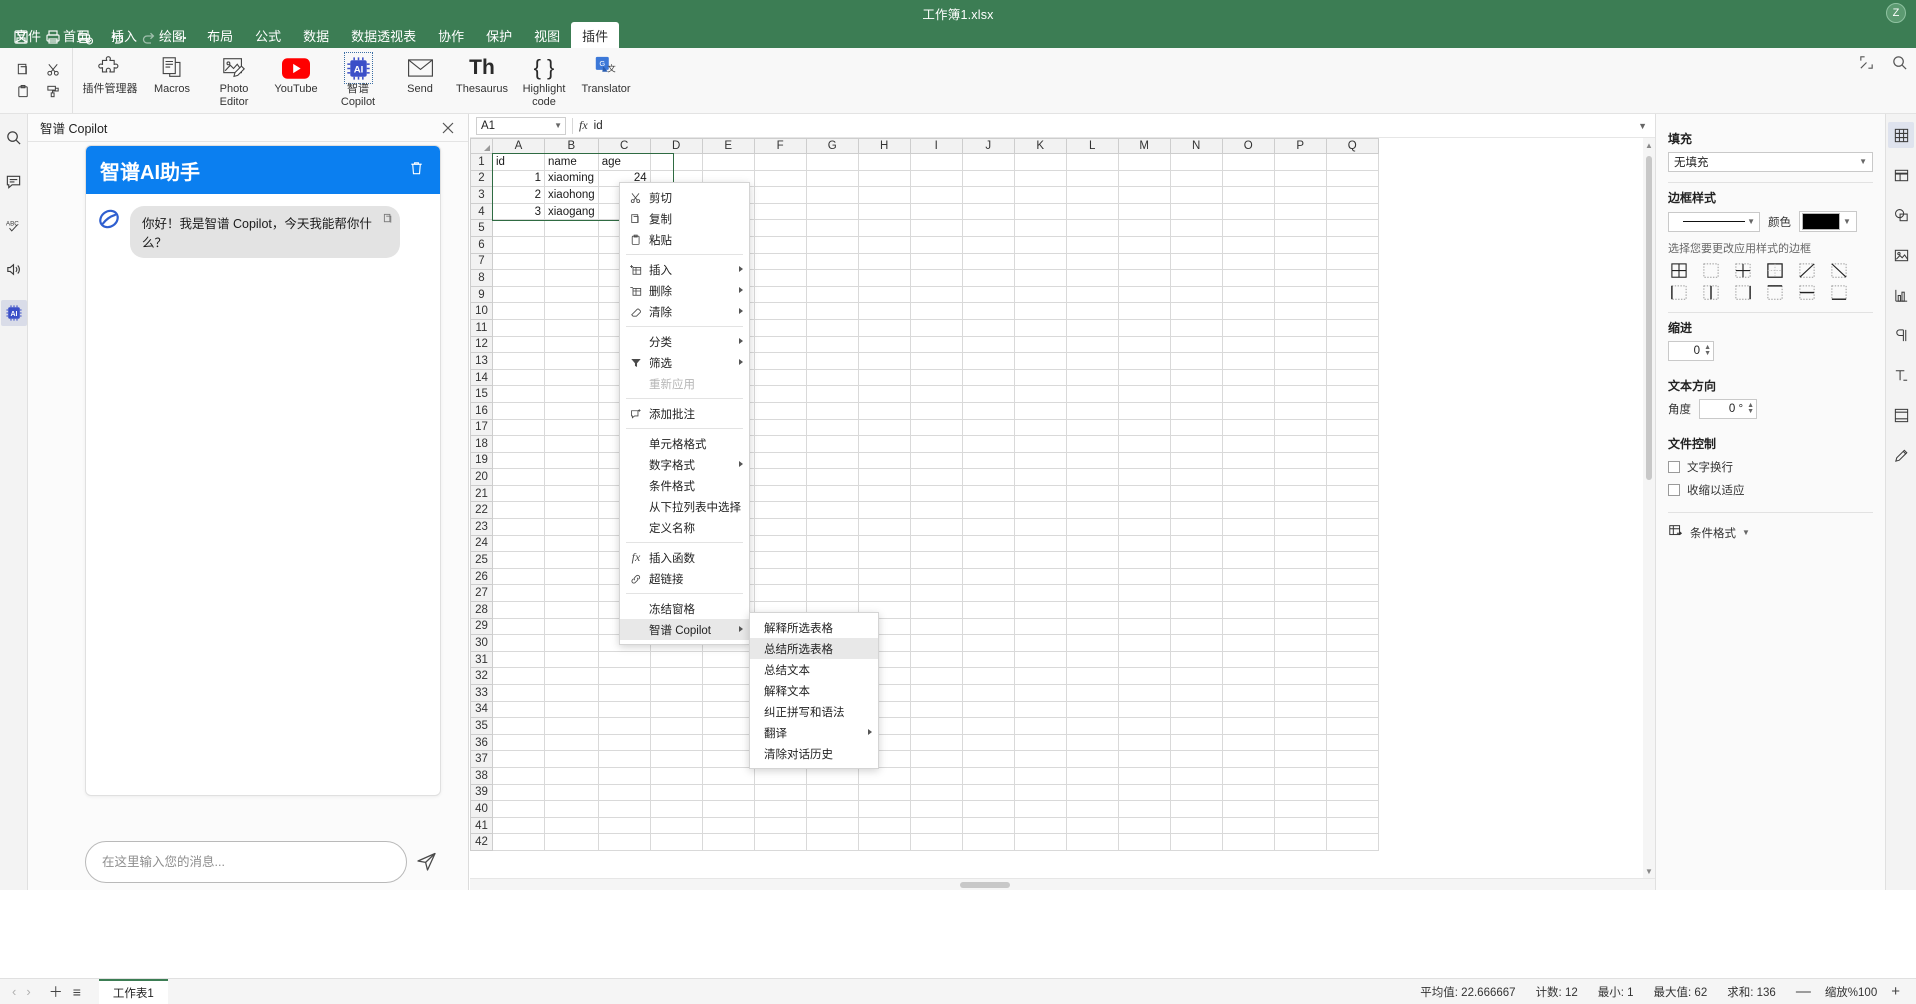  I want to click on column-header-C: C, so click(624, 146).